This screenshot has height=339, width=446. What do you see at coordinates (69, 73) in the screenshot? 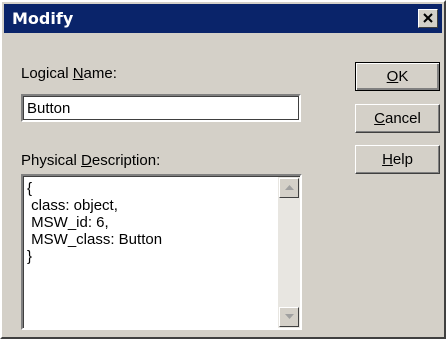
I see `logical-name-label: Logical Name:` at bounding box center [69, 73].